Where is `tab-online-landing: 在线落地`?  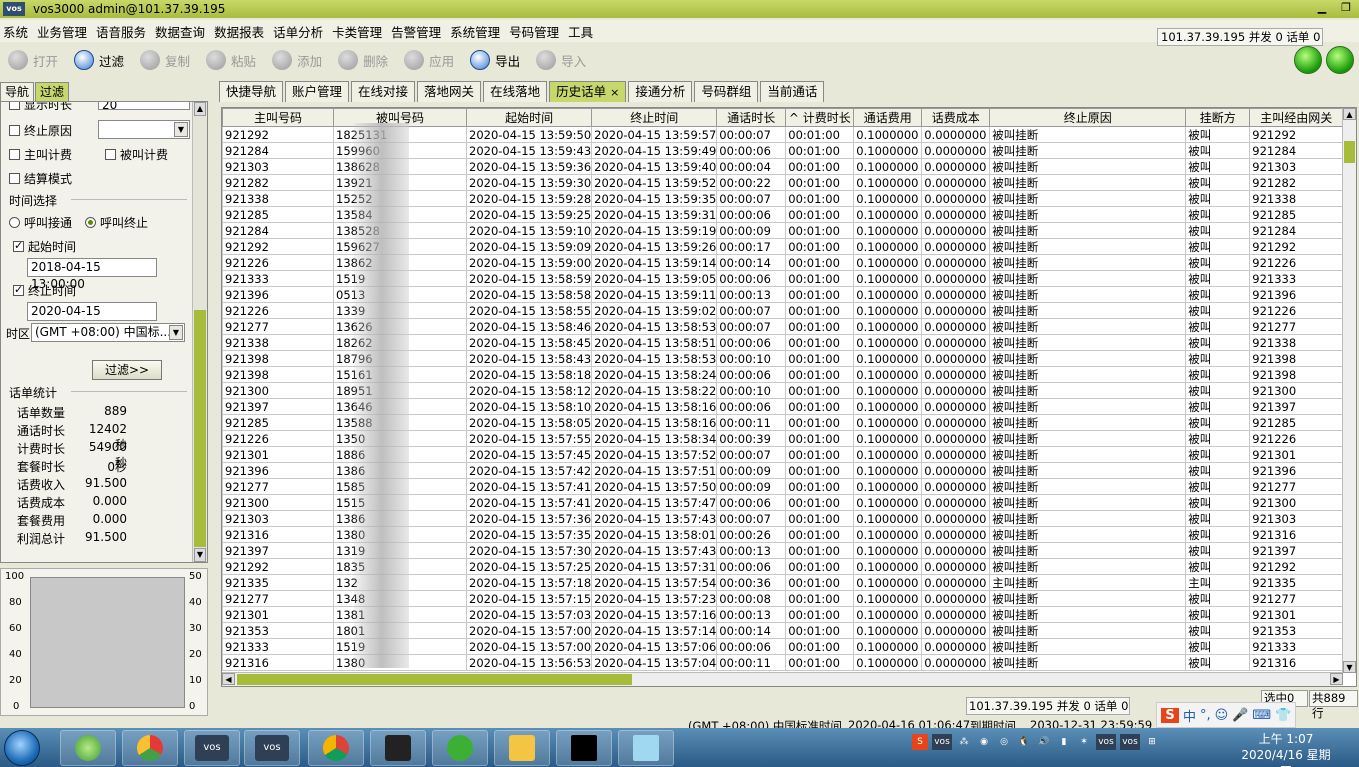 tab-online-landing: 在线落地 is located at coordinates (515, 91).